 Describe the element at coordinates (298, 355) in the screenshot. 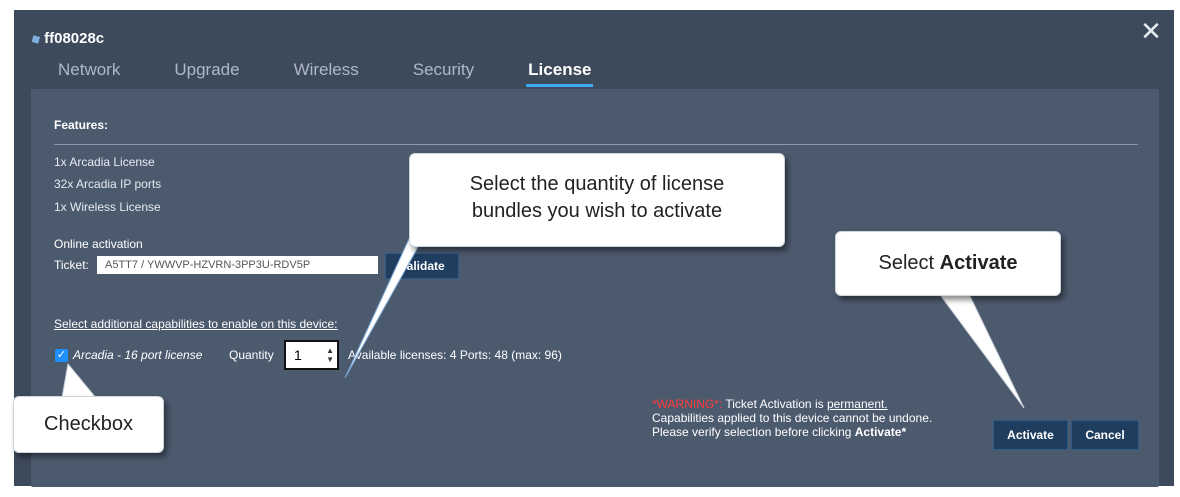

I see `quantity-value: 1` at that location.